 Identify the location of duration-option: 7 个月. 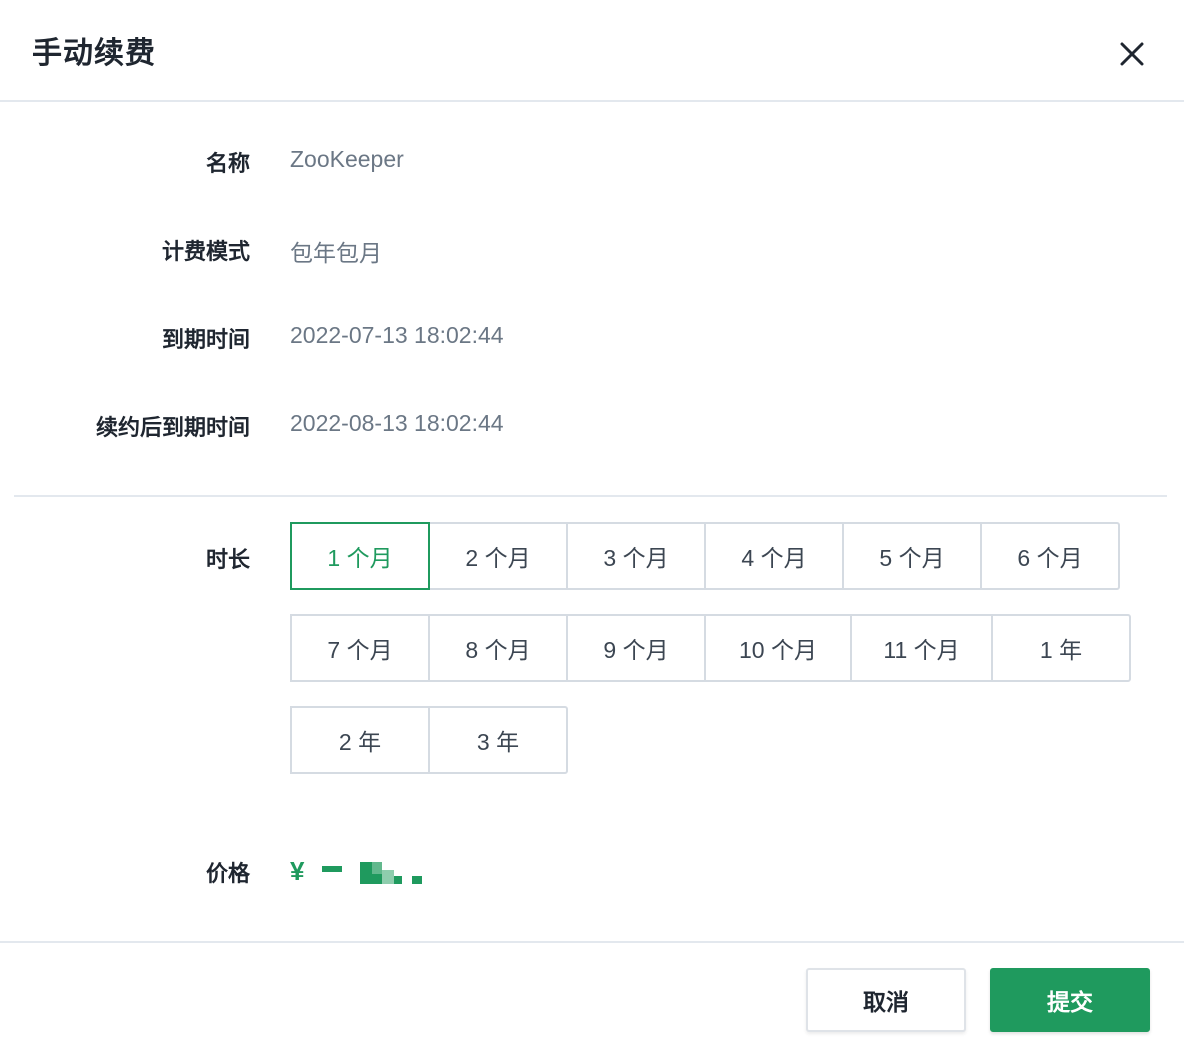
(360, 648).